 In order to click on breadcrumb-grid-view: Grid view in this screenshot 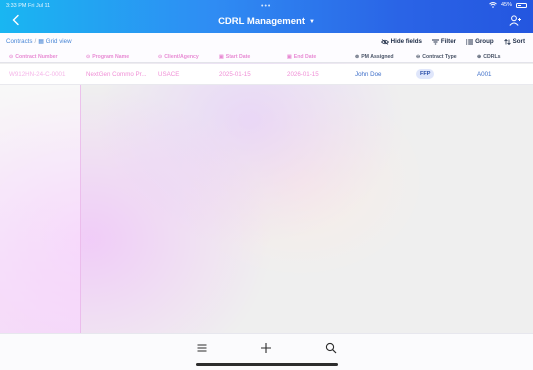, I will do `click(59, 41)`.